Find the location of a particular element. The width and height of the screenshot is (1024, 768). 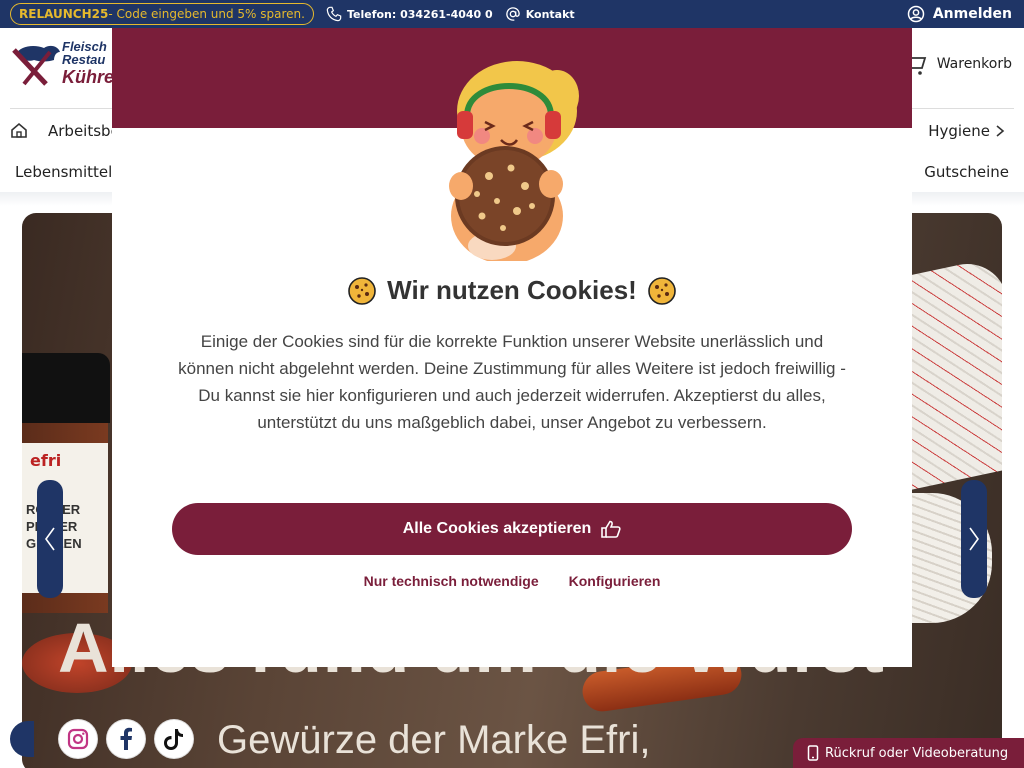

thumbs-up-icon is located at coordinates (611, 529).